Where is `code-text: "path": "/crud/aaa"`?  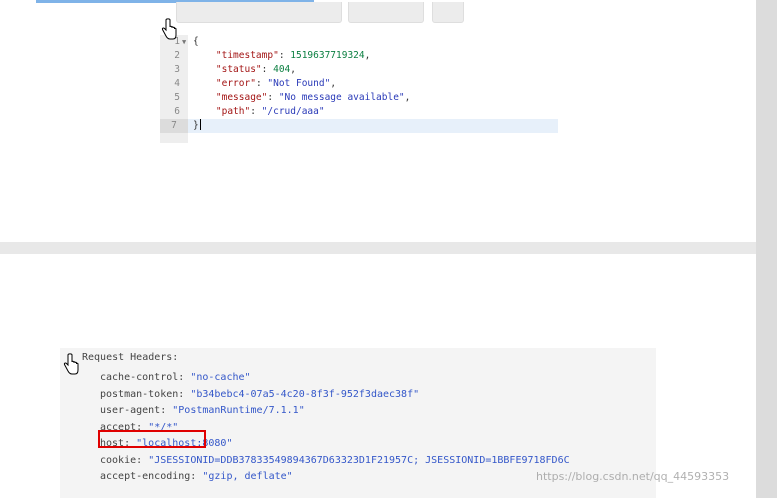
code-text: "path": "/crud/aaa" is located at coordinates (270, 111).